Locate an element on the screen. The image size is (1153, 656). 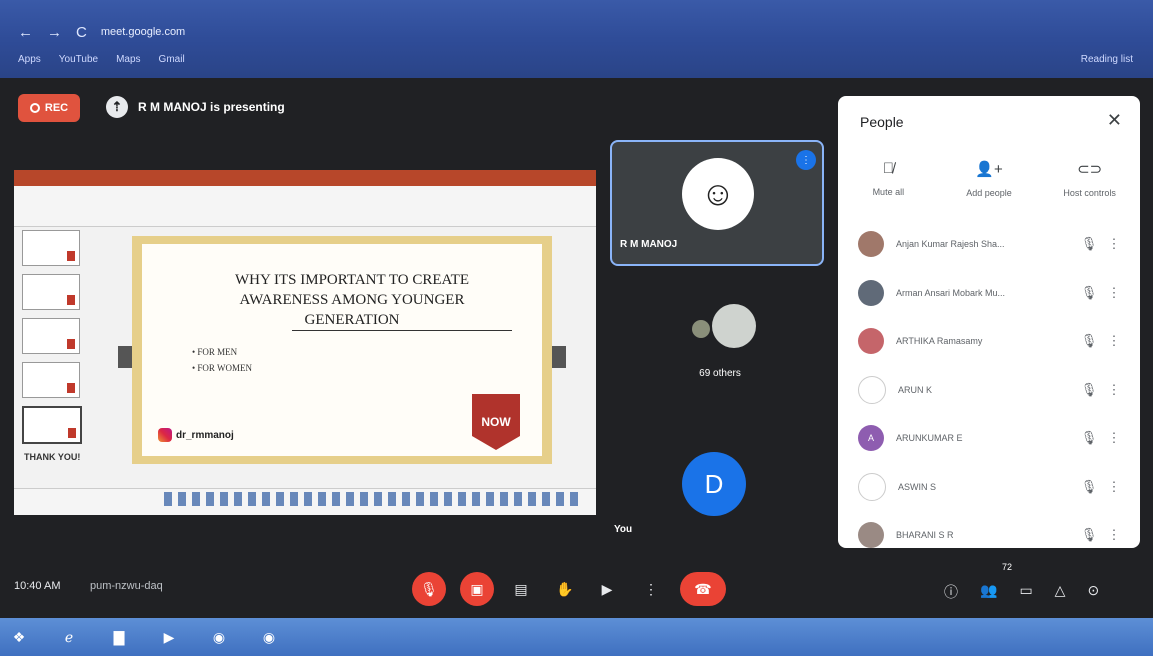
start-icon: ❖ is located at coordinates (19, 637).